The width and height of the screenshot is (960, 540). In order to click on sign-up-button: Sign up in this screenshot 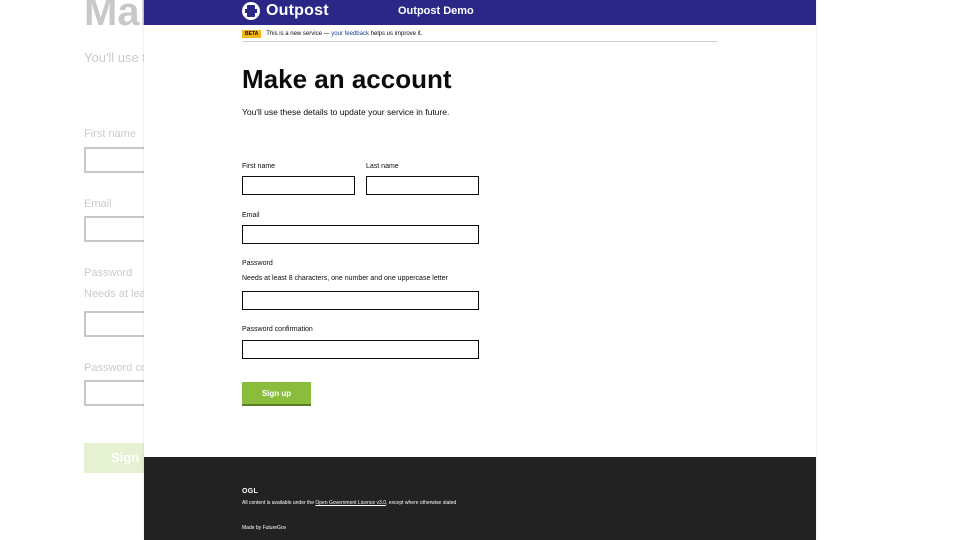, I will do `click(276, 393)`.